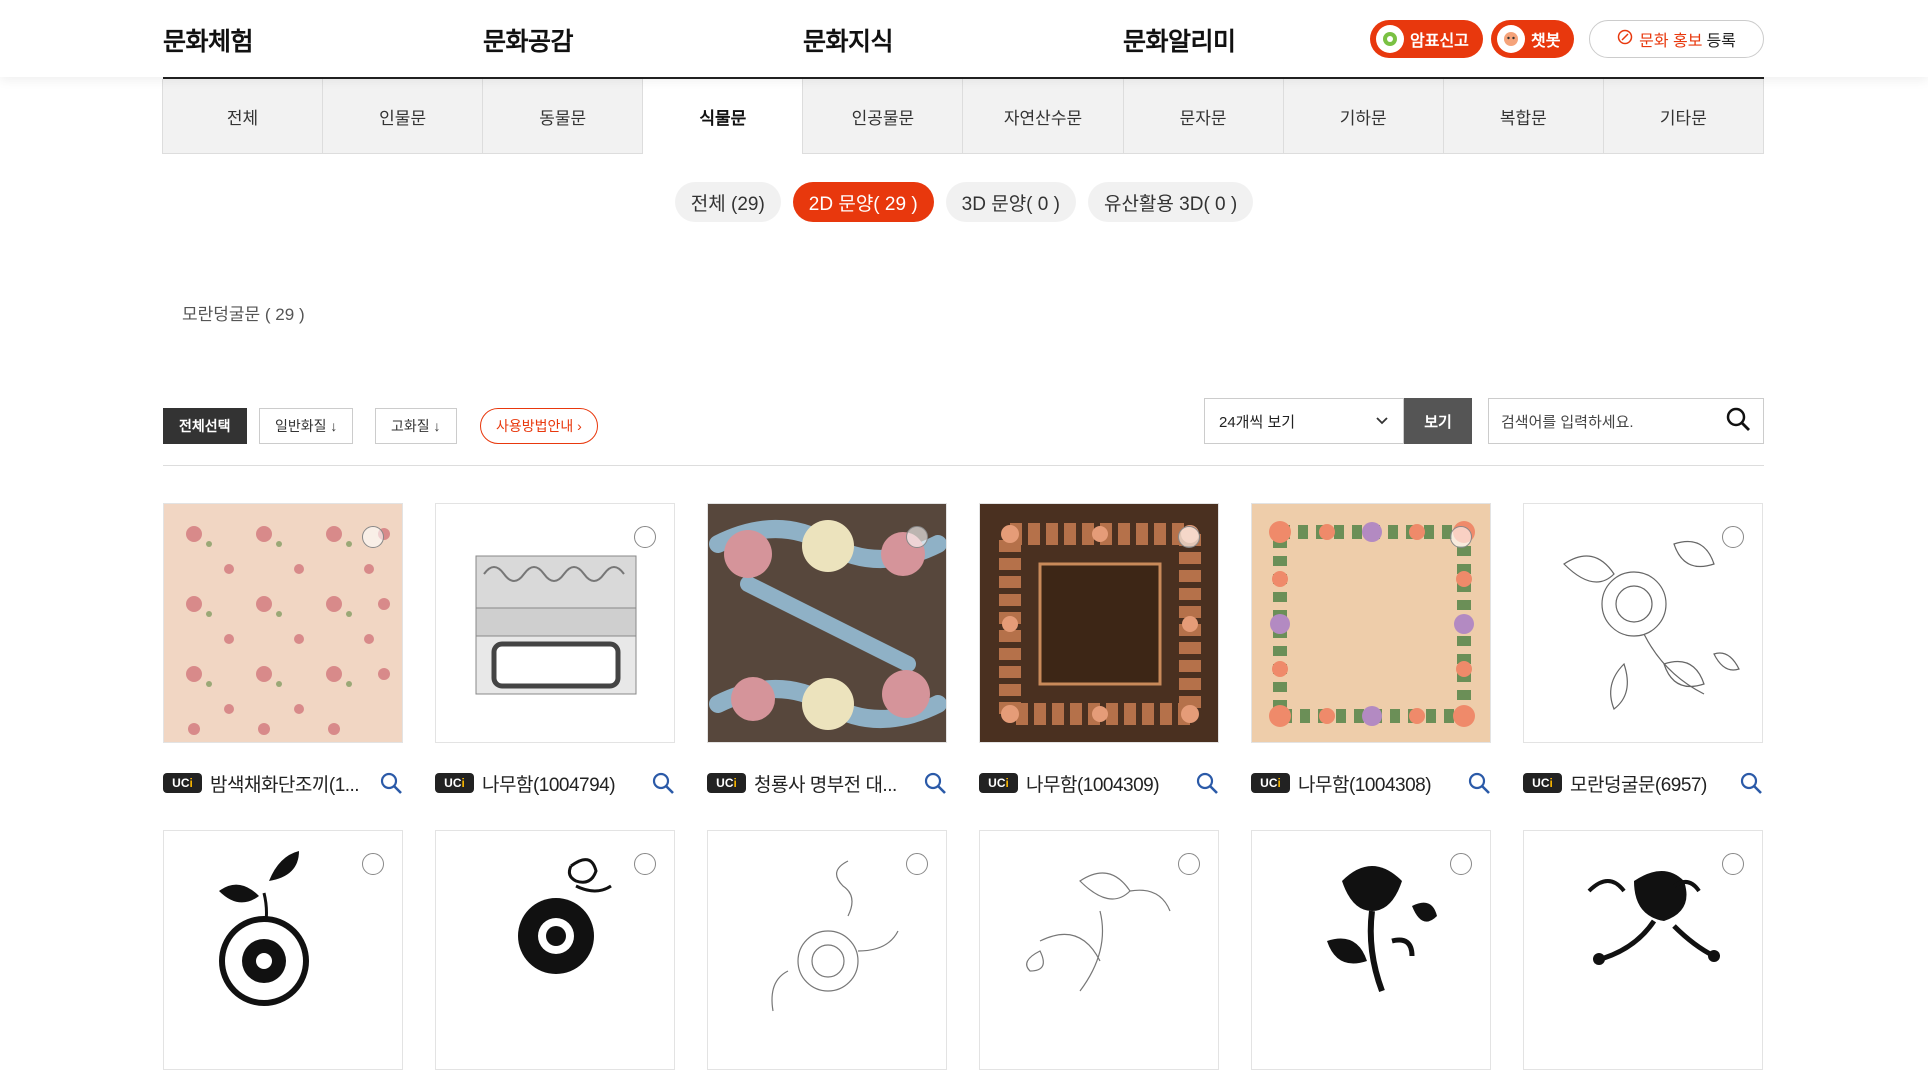 This screenshot has height=1070, width=1928. What do you see at coordinates (1363, 116) in the screenshot?
I see `tab-geometric: 기하문` at bounding box center [1363, 116].